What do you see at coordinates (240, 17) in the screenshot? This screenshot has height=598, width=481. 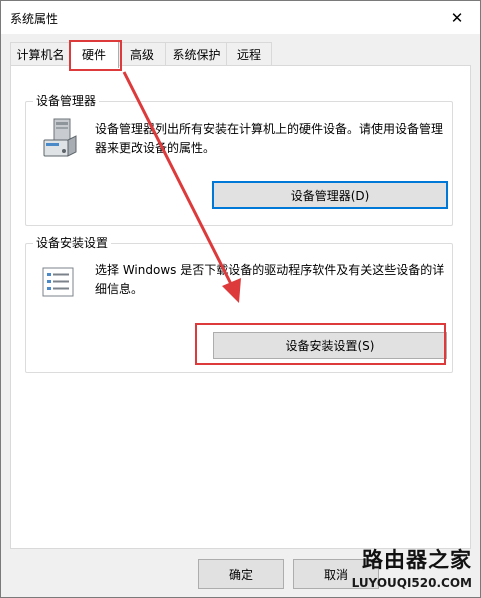 I see `title-bar: 系统属性 ✕` at bounding box center [240, 17].